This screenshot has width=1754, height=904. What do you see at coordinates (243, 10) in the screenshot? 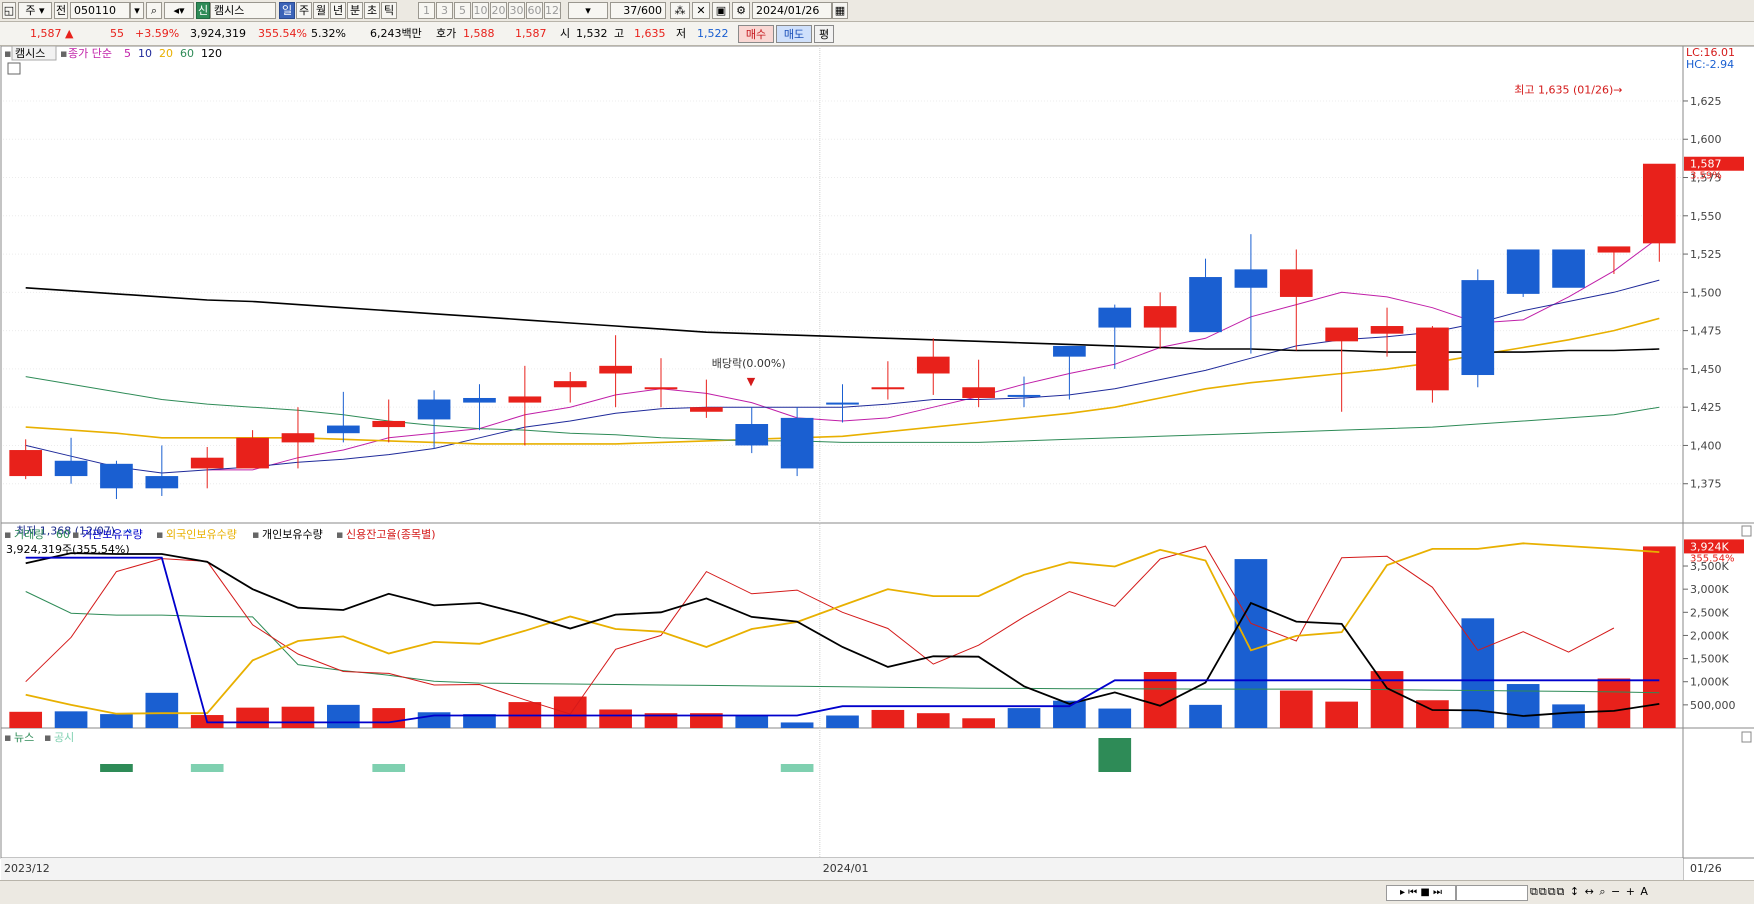
I see `stock-name-input: 캠시스` at bounding box center [243, 10].